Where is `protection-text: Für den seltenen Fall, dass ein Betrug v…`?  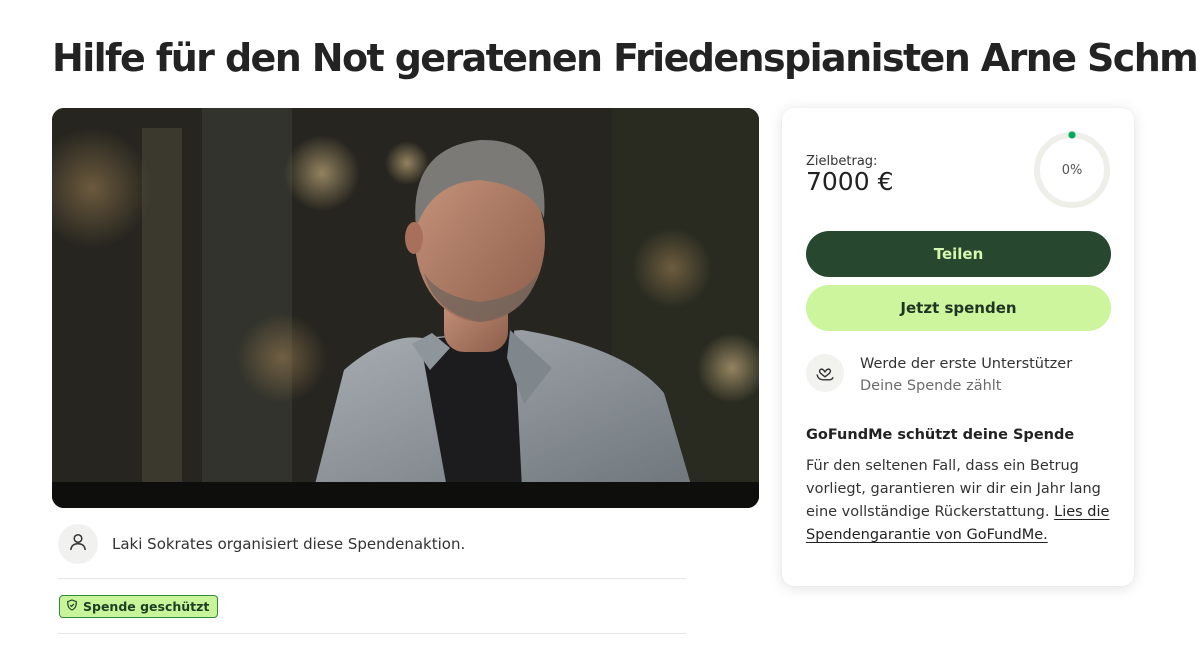
protection-text: Für den seltenen Fall, dass ein Betrug v… is located at coordinates (961, 501).